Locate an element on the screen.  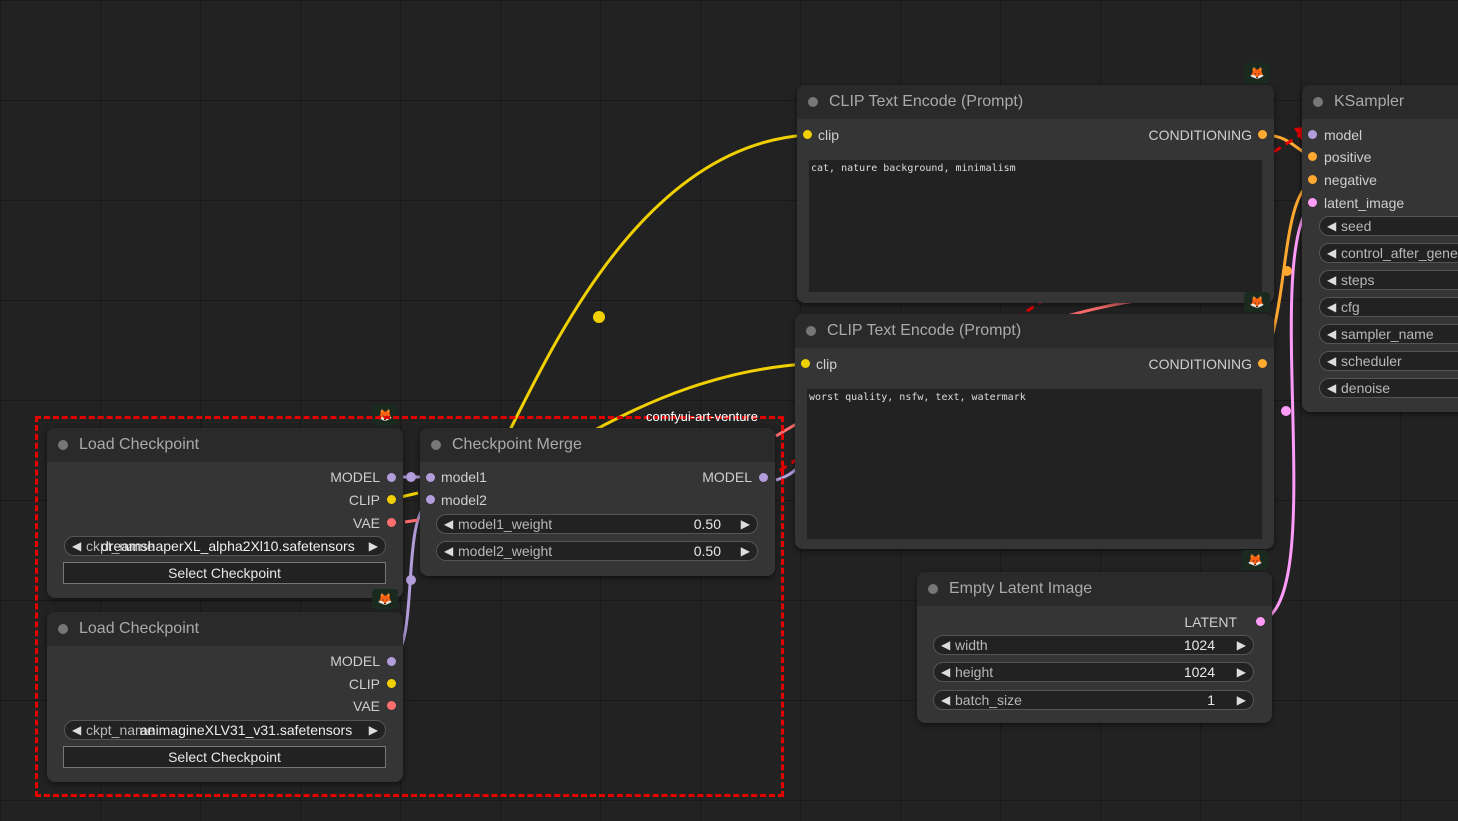
link-vae-short is located at coordinates (411, 521).